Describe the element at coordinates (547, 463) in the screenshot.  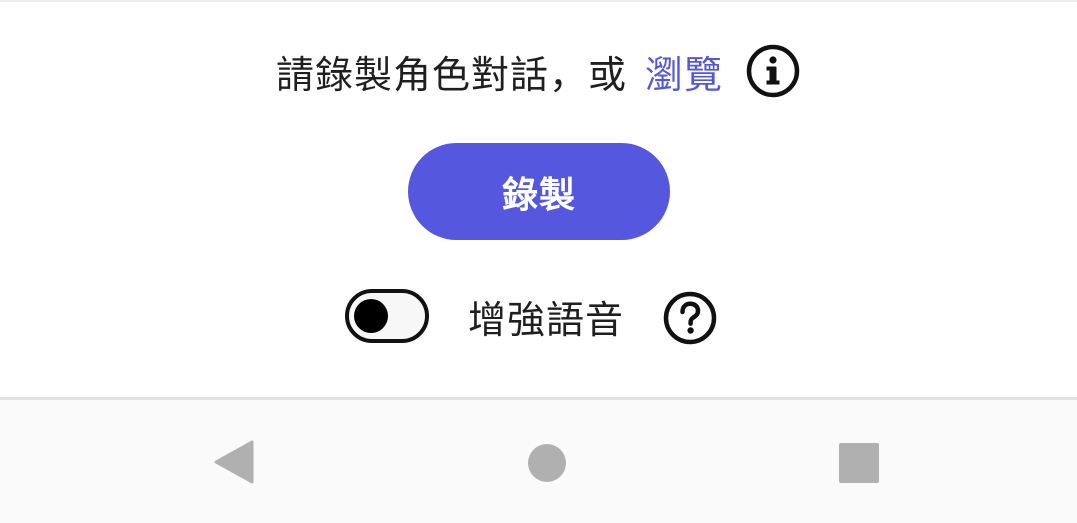
I see `home-circle-icon` at that location.